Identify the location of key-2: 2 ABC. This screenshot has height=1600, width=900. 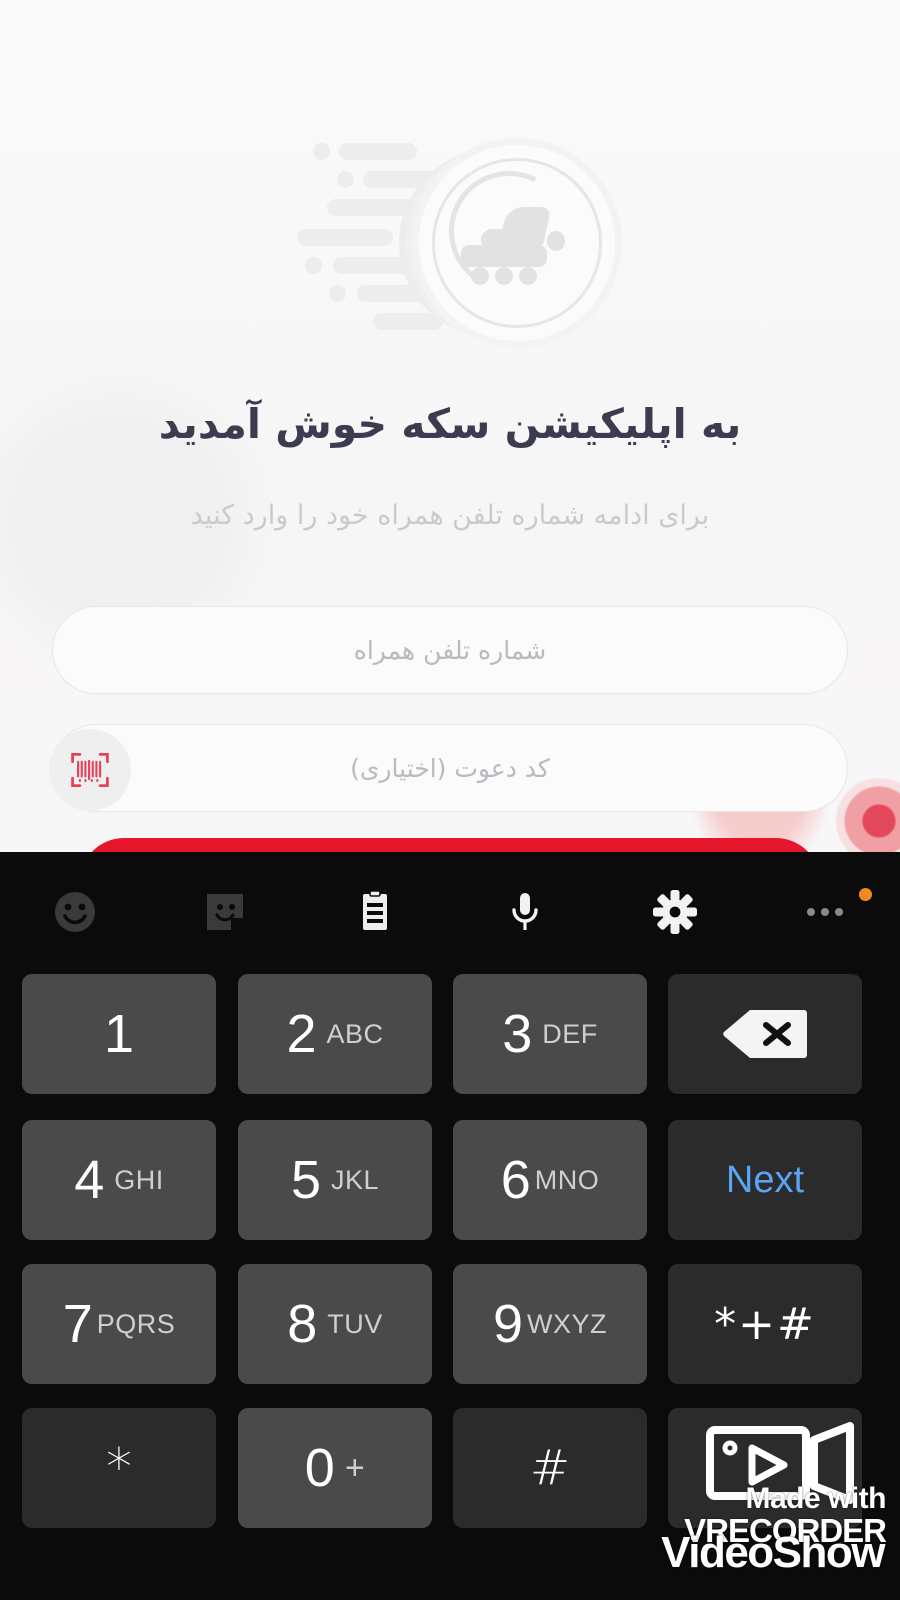
(335, 1034).